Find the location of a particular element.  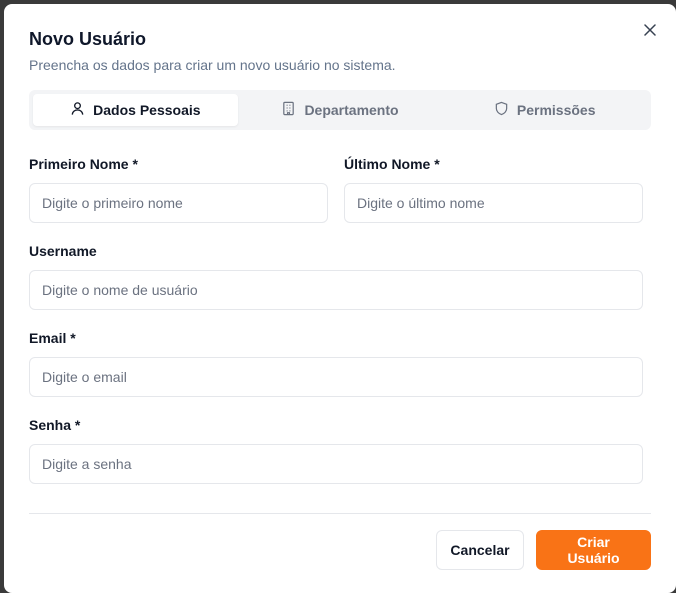

password-group: Senha * is located at coordinates (340, 450).